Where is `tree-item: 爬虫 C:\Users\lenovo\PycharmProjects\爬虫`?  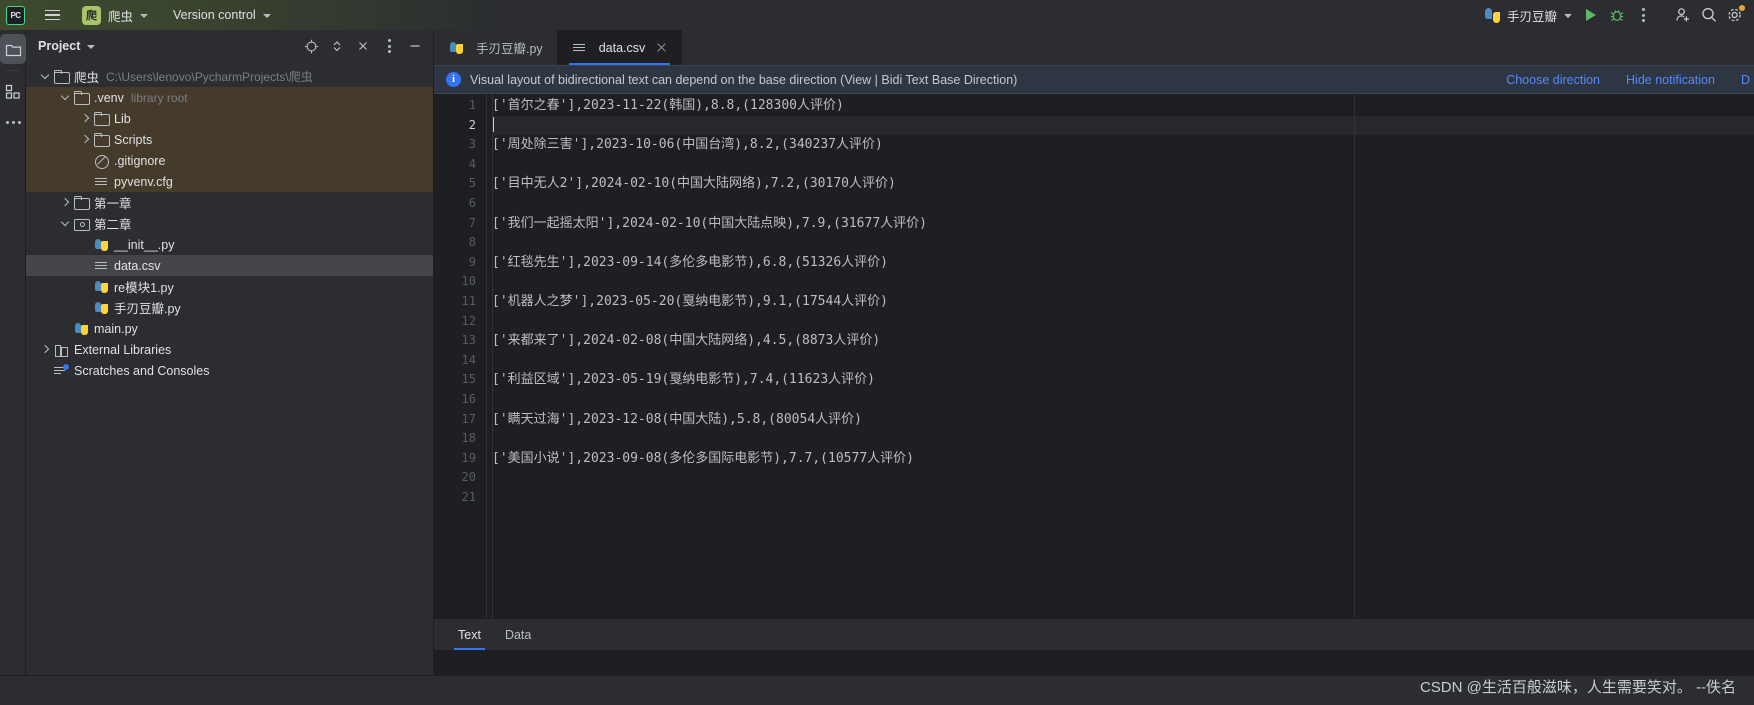
tree-item: 爬虫 C:\Users\lenovo\PycharmProjects\爬虫 is located at coordinates (229, 76).